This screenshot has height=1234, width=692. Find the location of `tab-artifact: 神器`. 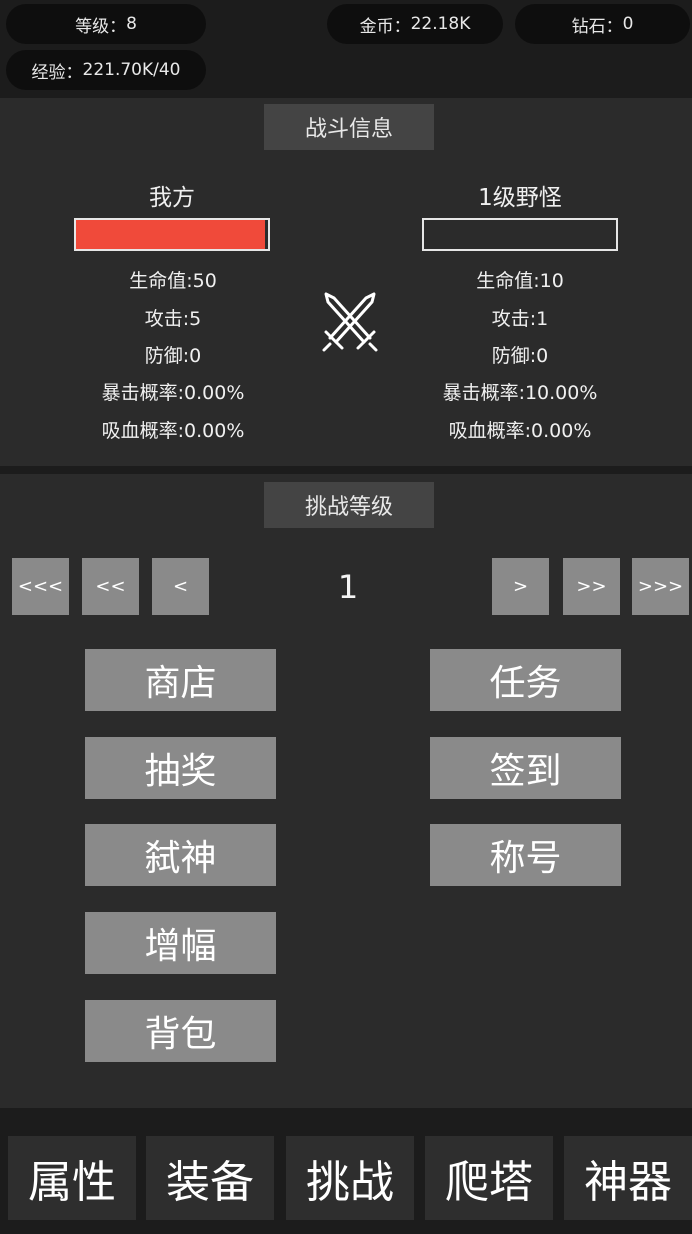

tab-artifact: 神器 is located at coordinates (628, 1178).